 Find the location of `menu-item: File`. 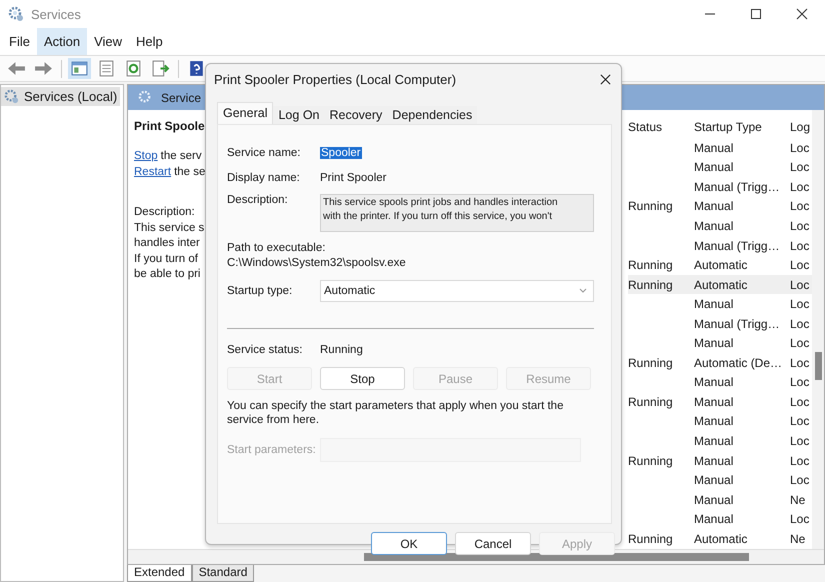

menu-item: File is located at coordinates (19, 41).